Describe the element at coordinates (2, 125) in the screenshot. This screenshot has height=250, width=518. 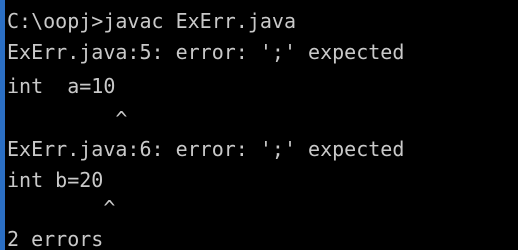
I see `window-left-border` at that location.